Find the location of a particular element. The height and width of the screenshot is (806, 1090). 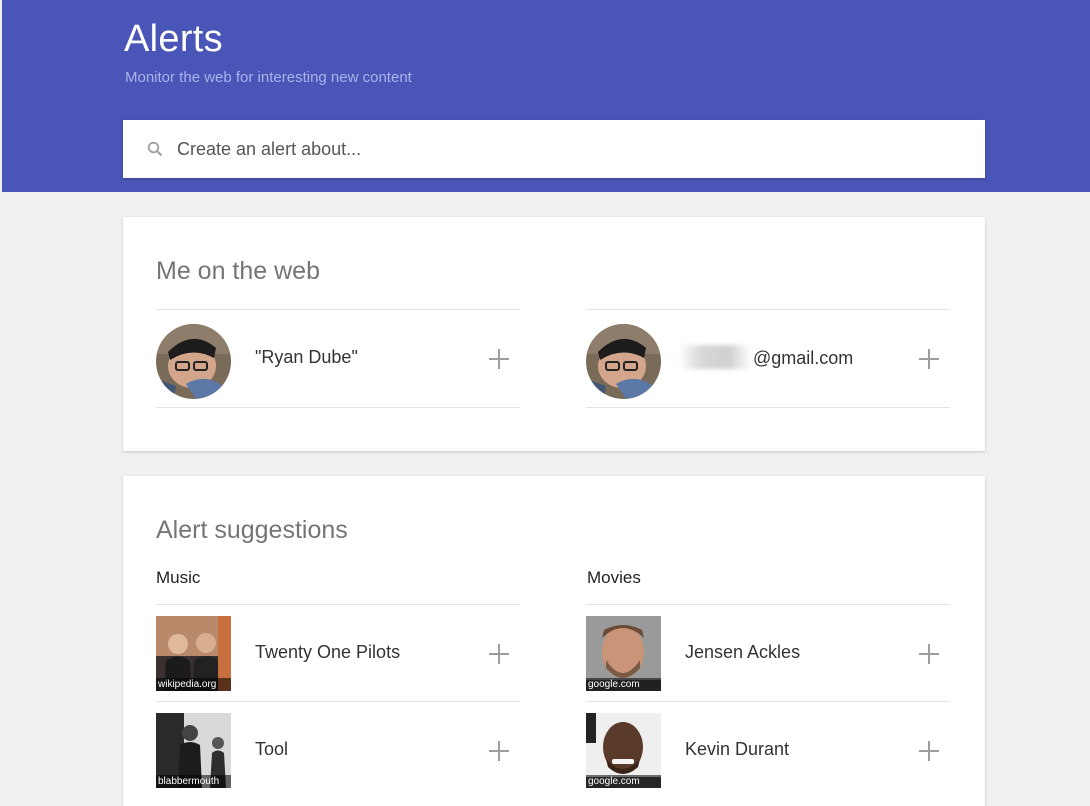

me-on-web-title: Me on the web is located at coordinates (238, 271).